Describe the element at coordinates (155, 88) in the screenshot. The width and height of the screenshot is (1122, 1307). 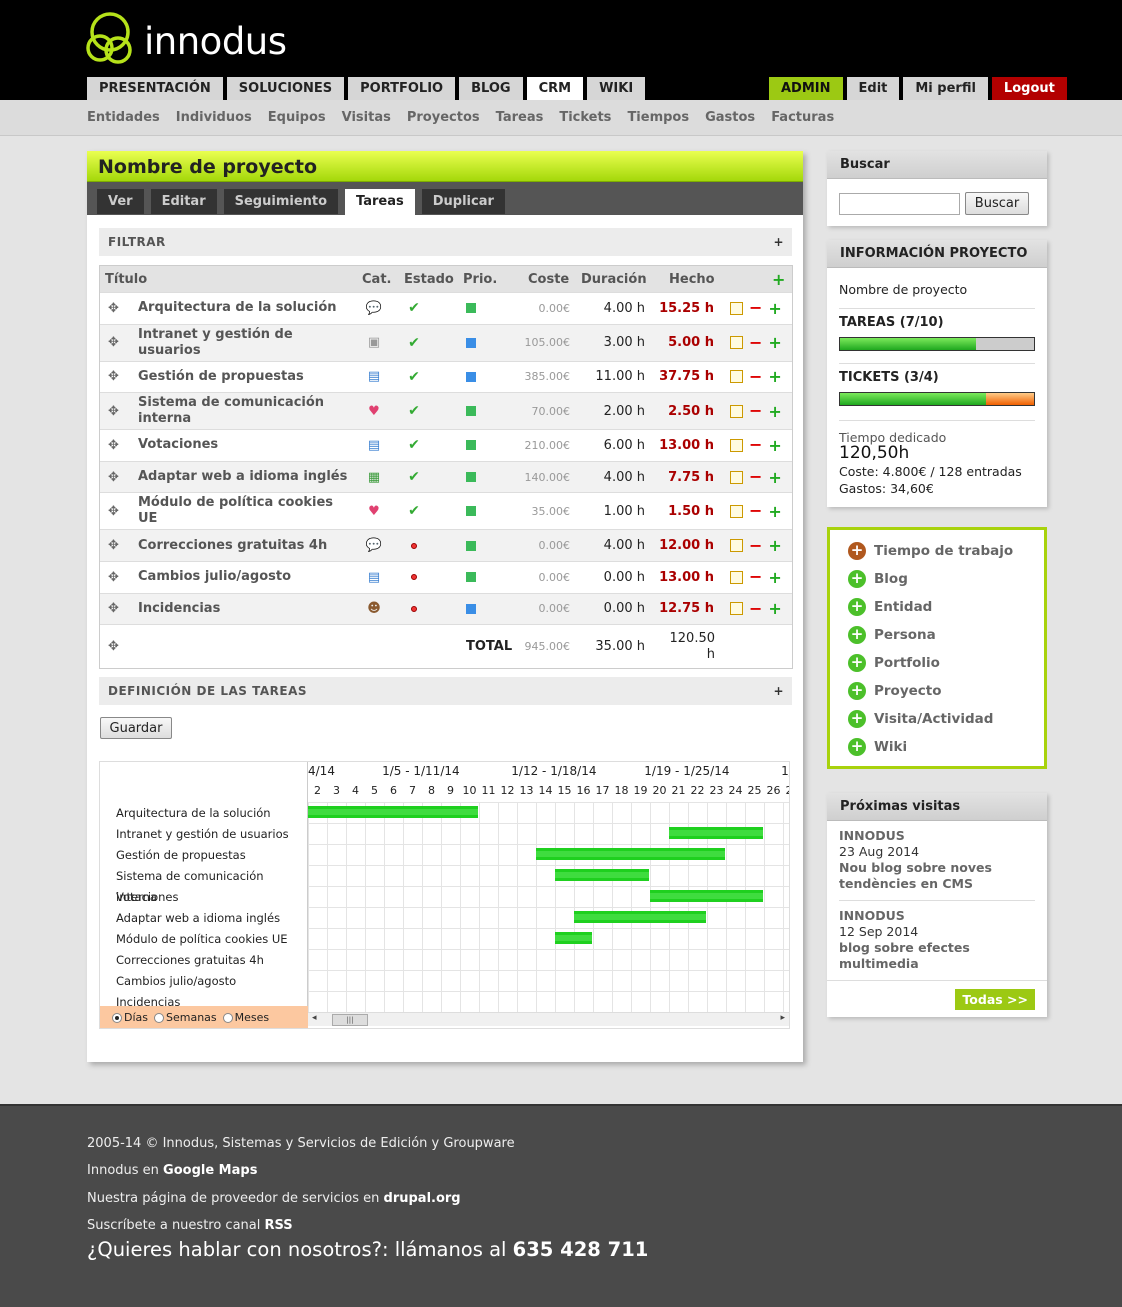
I see `nav-presentacion: PRESENTACIÓN` at that location.